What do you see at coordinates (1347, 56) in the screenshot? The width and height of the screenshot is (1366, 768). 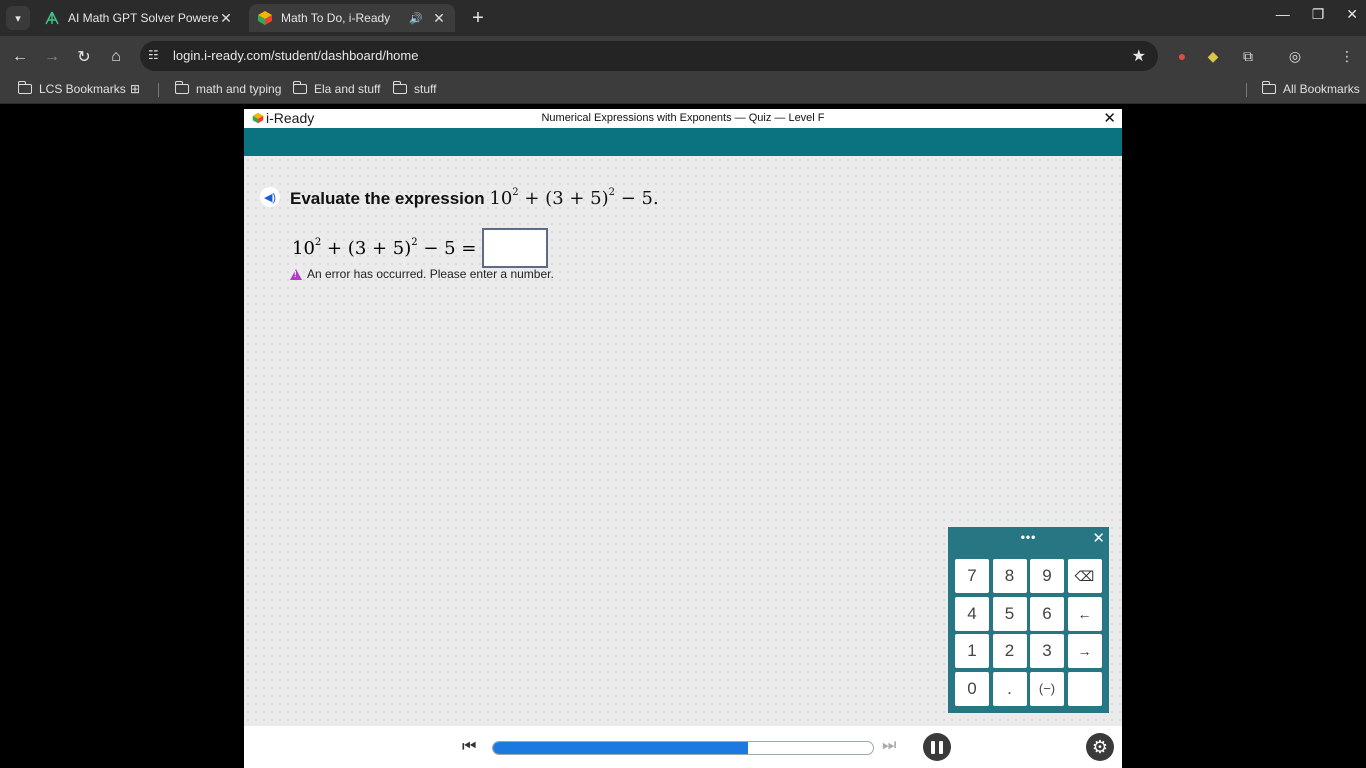 I see `browser-menu-icon: ⋮` at bounding box center [1347, 56].